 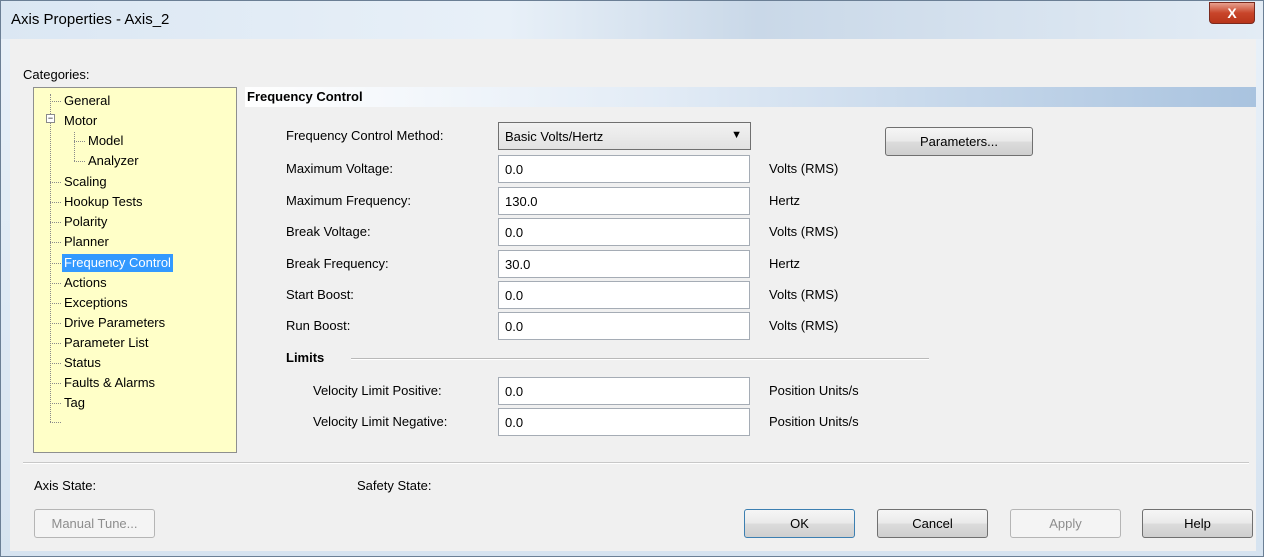 What do you see at coordinates (640, 359) in the screenshot?
I see `limits-divider` at bounding box center [640, 359].